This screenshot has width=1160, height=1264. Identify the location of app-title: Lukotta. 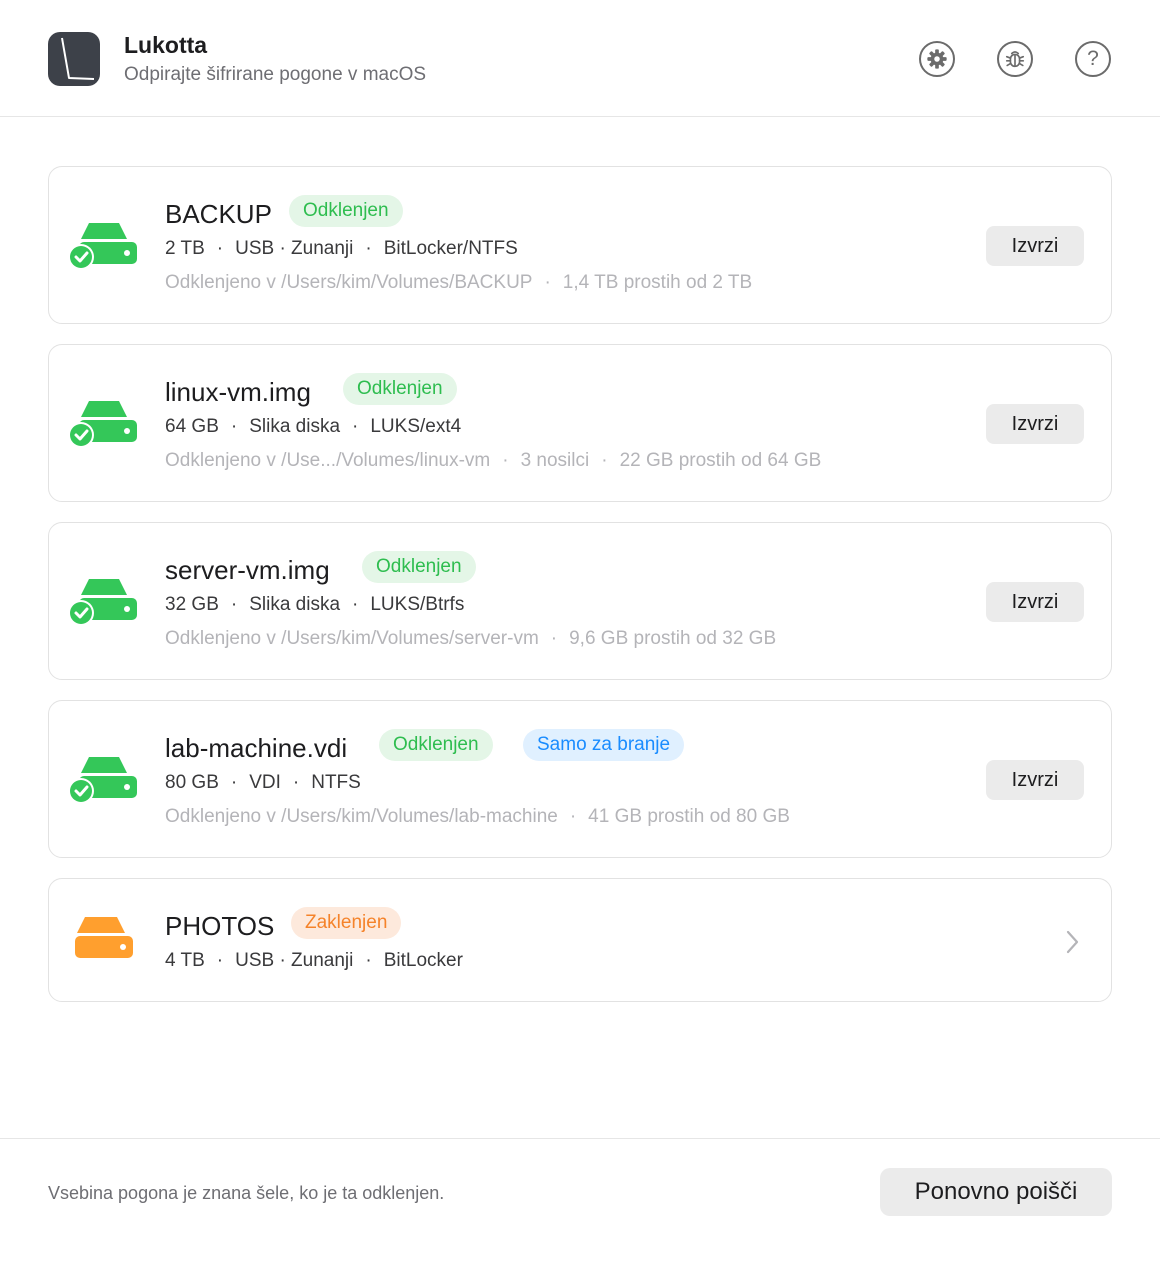
(166, 45).